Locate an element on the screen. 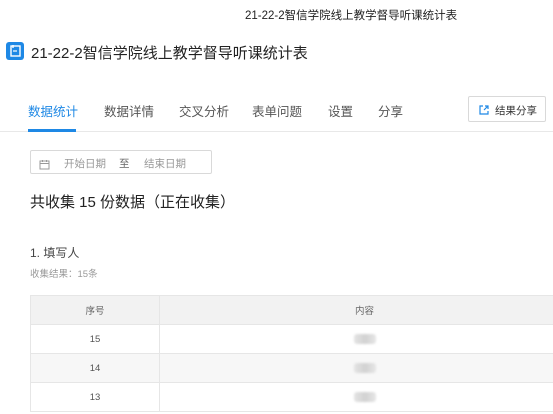  tab-form-questions: 表单问题 is located at coordinates (277, 110).